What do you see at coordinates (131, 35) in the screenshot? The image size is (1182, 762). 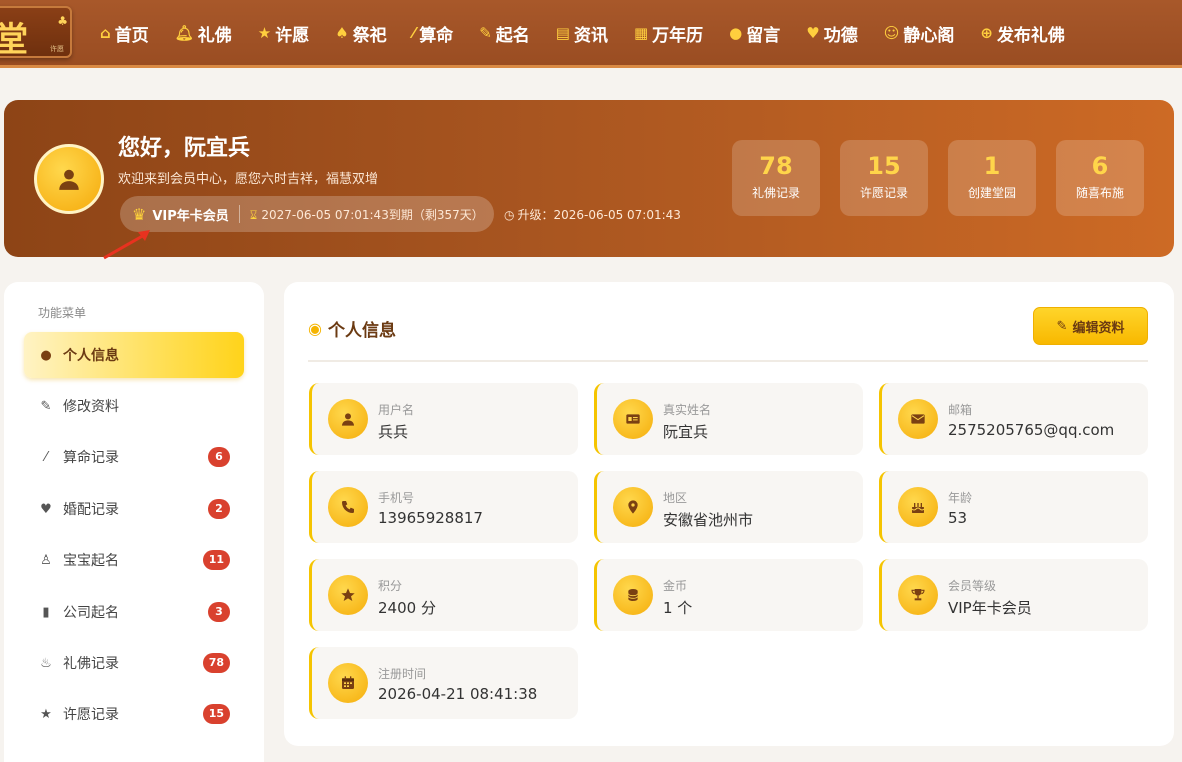 I see `nav-label: 首页` at bounding box center [131, 35].